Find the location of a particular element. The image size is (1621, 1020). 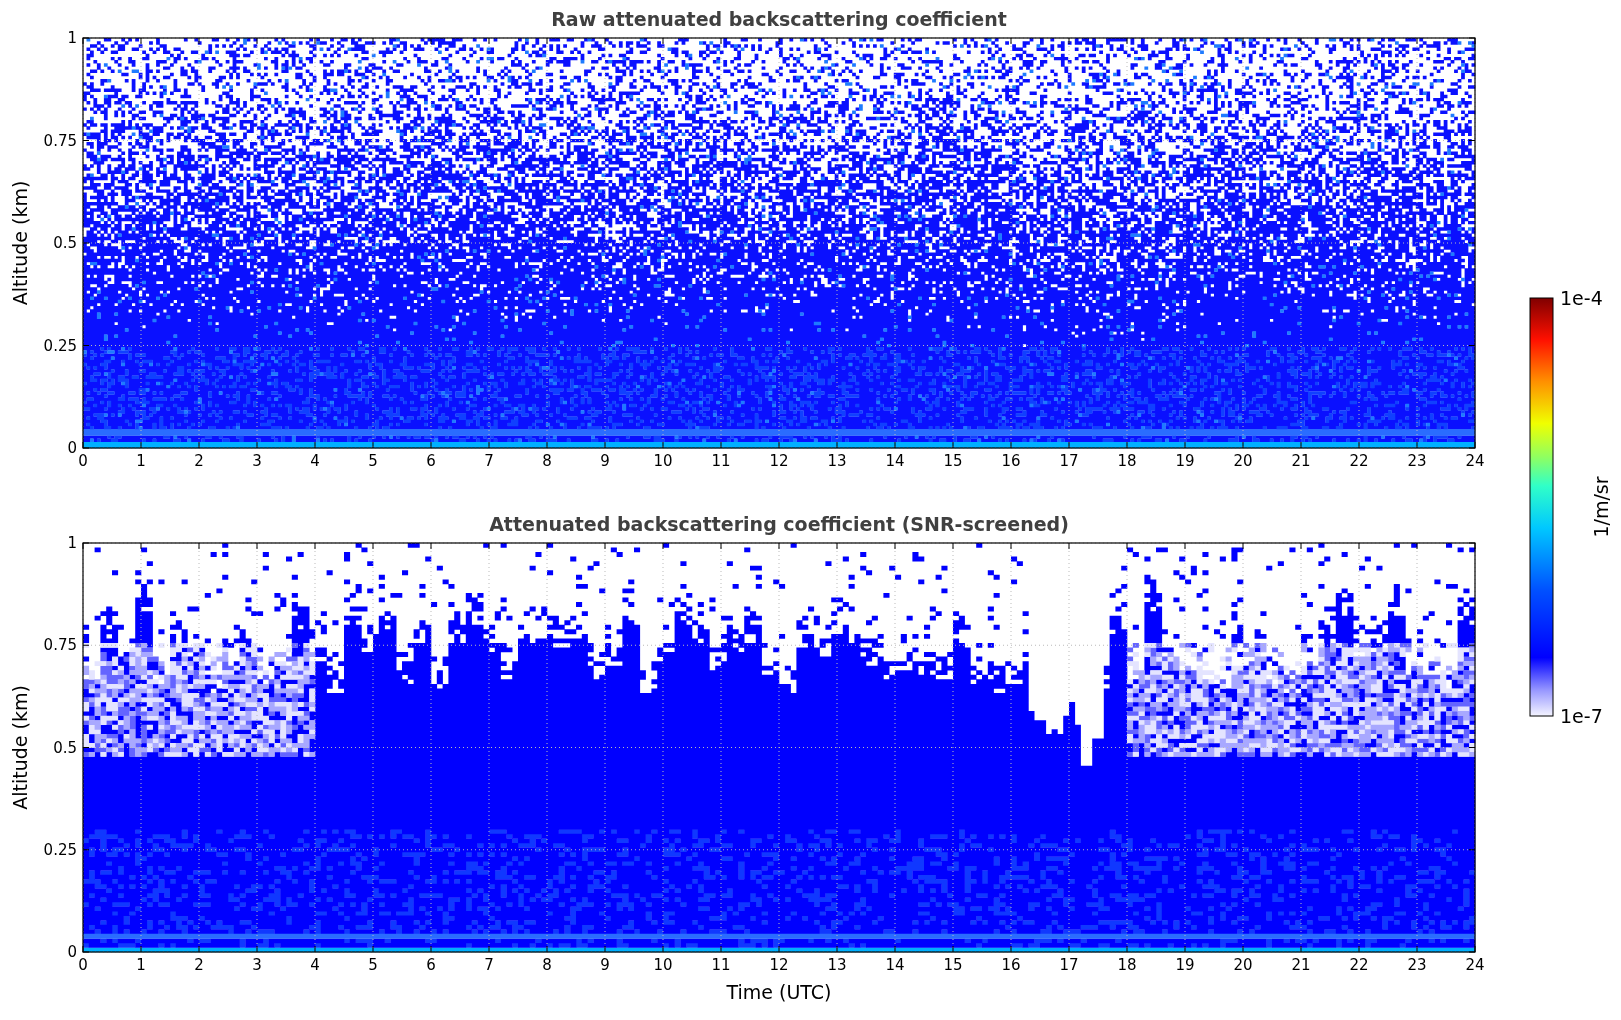

chart-title: Raw attenuated backscattering coefficient is located at coordinates (779, 19).